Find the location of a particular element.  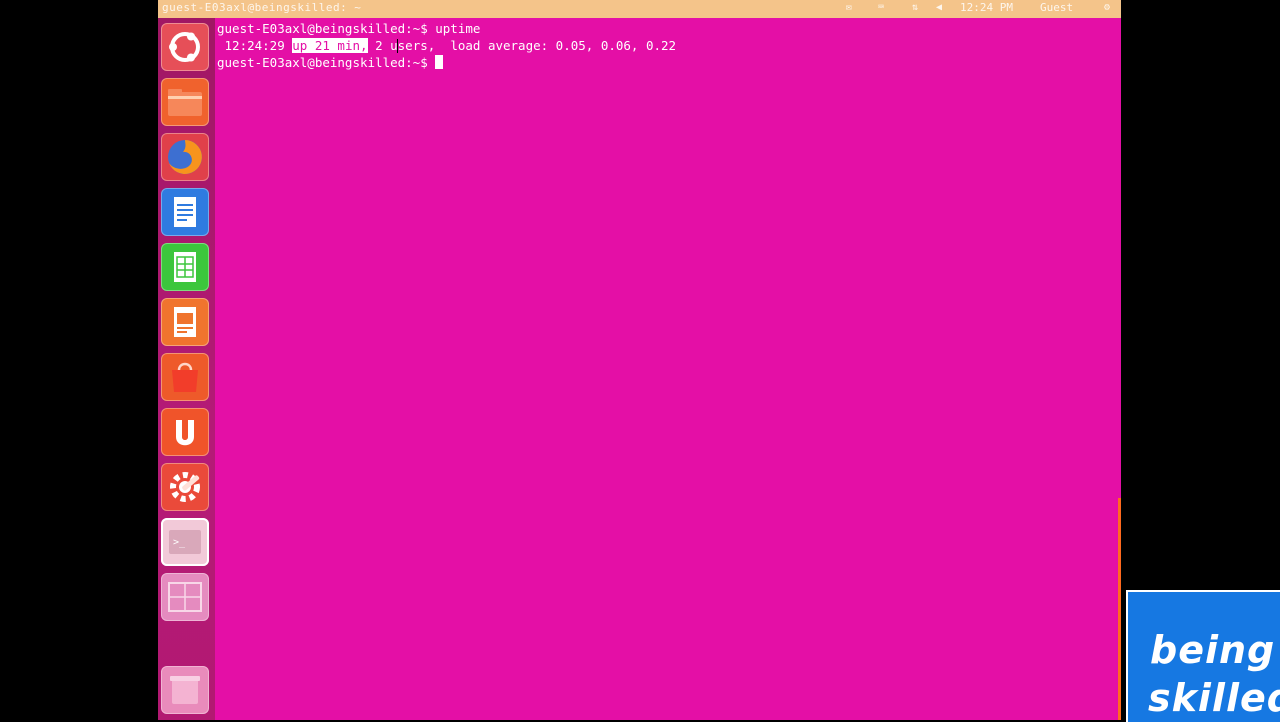

keyboard-icon: ⌨ is located at coordinates (881, 8).